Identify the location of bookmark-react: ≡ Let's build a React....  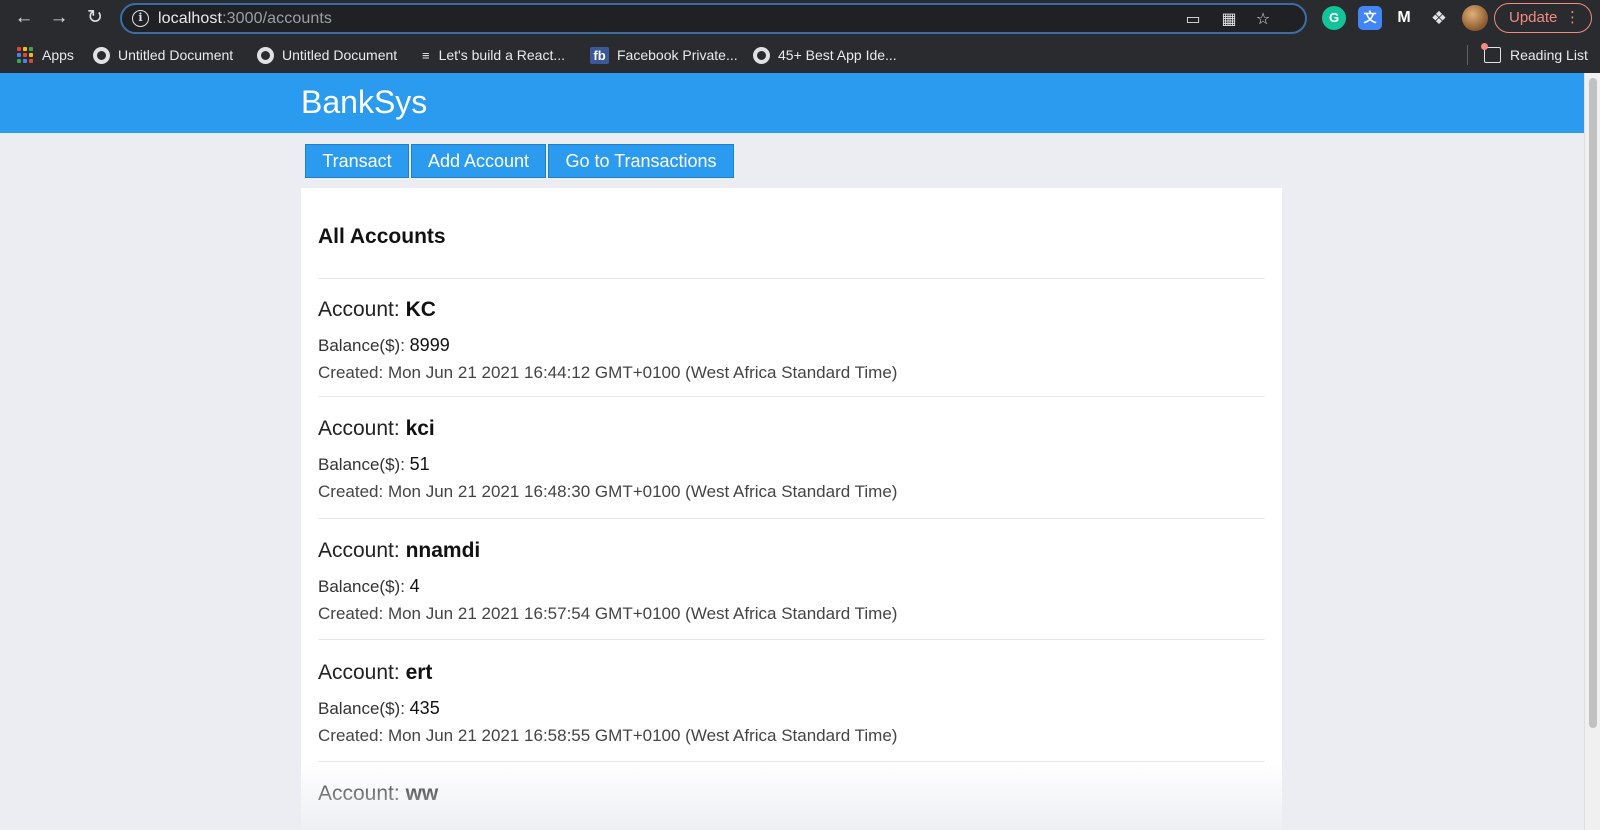
(493, 55).